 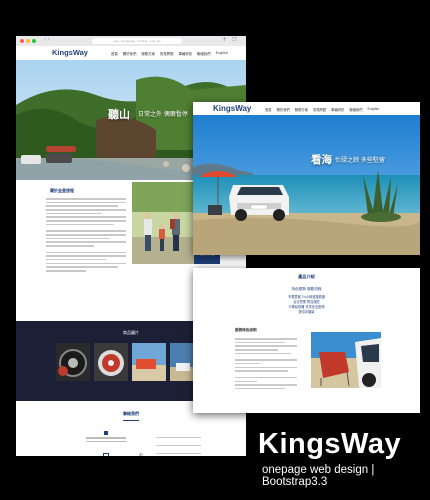 I want to click on features-subtitle: 特色優勢 服務流程, so click(x=306, y=289).